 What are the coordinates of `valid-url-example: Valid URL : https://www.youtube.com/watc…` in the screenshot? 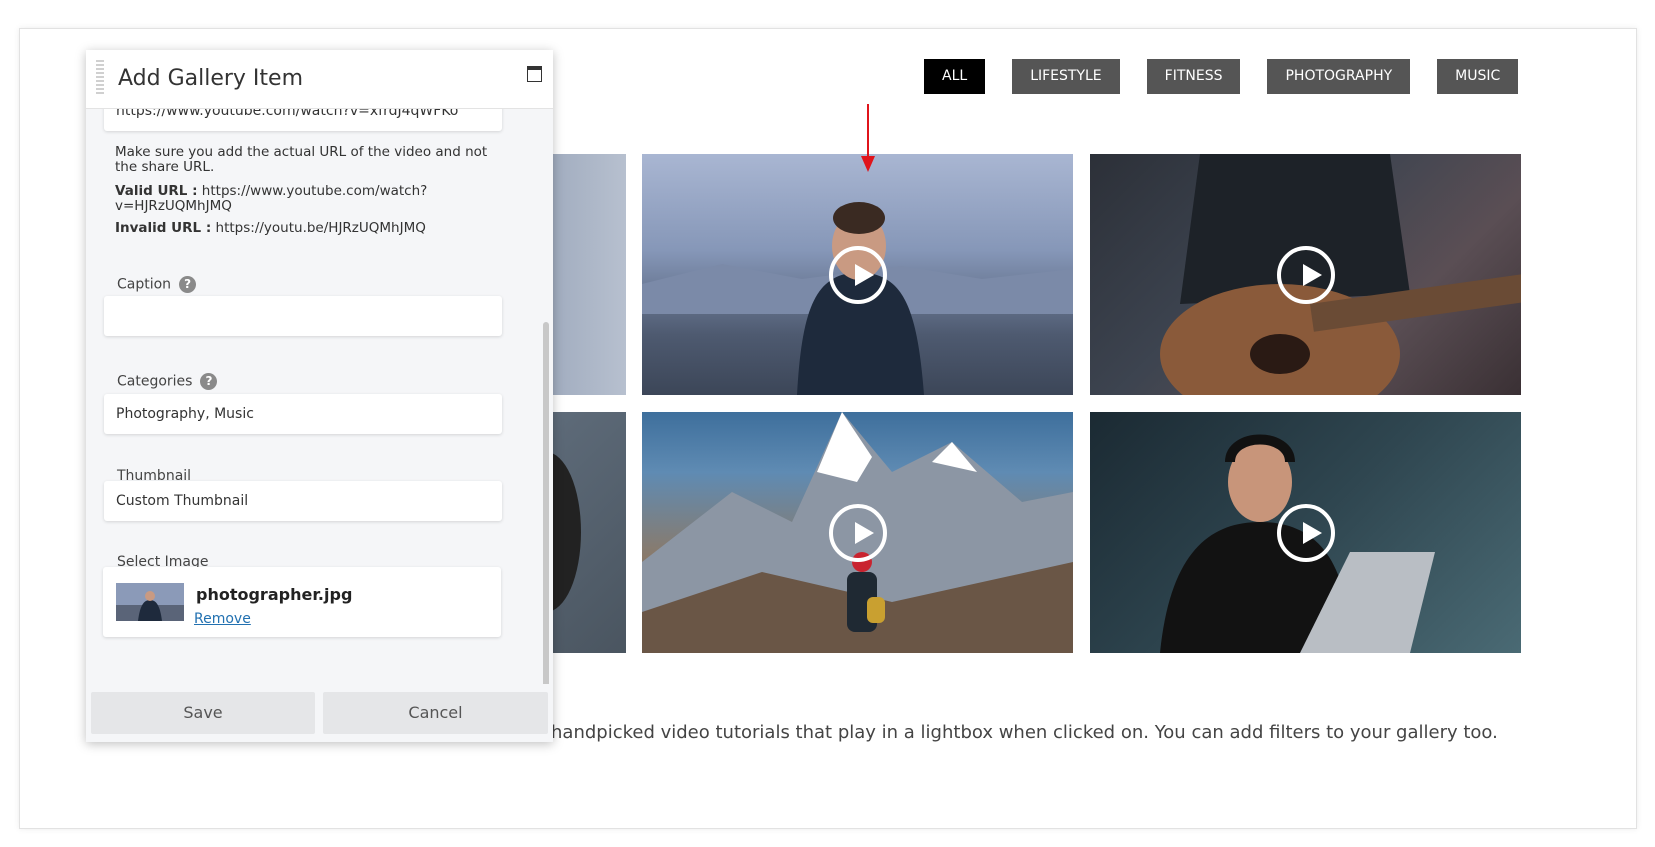 It's located at (305, 199).